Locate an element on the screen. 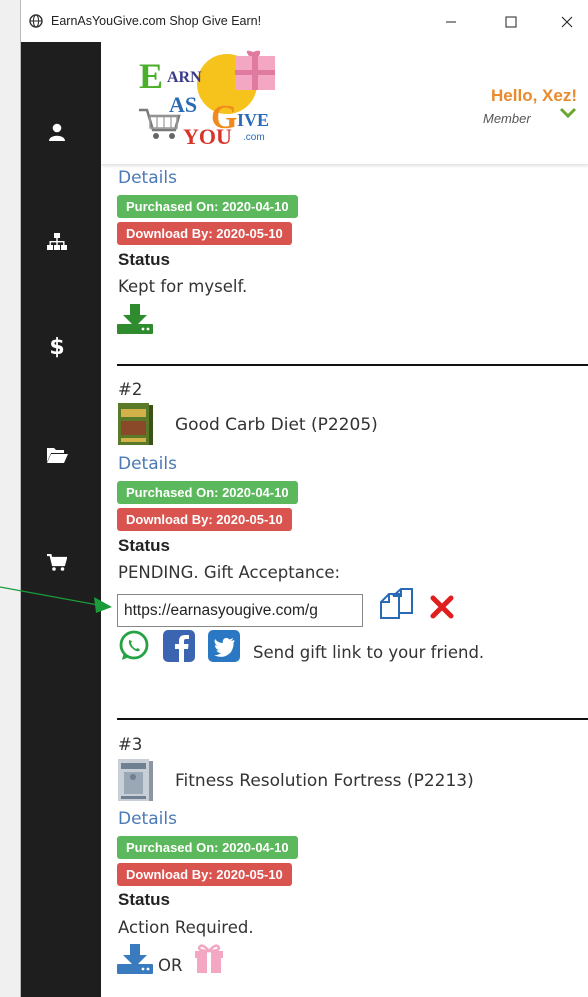 The image size is (588, 997). twitter-icon is located at coordinates (224, 646).